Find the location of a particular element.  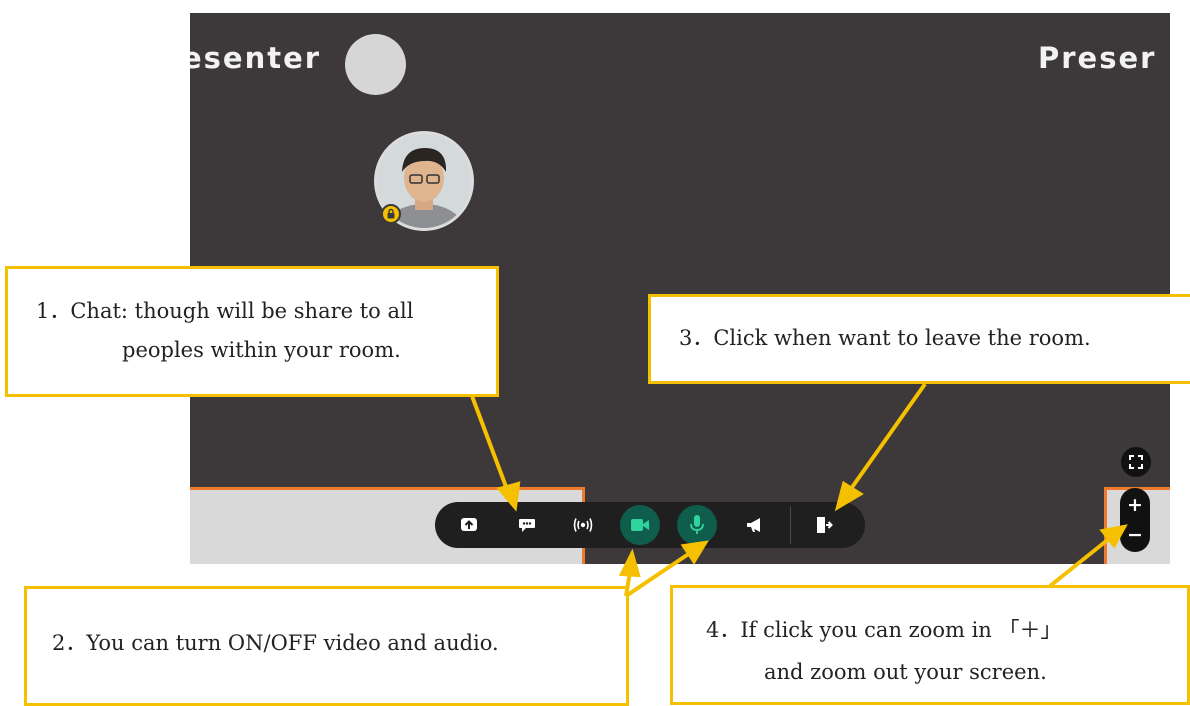

share-screen-icon is located at coordinates (469, 524).